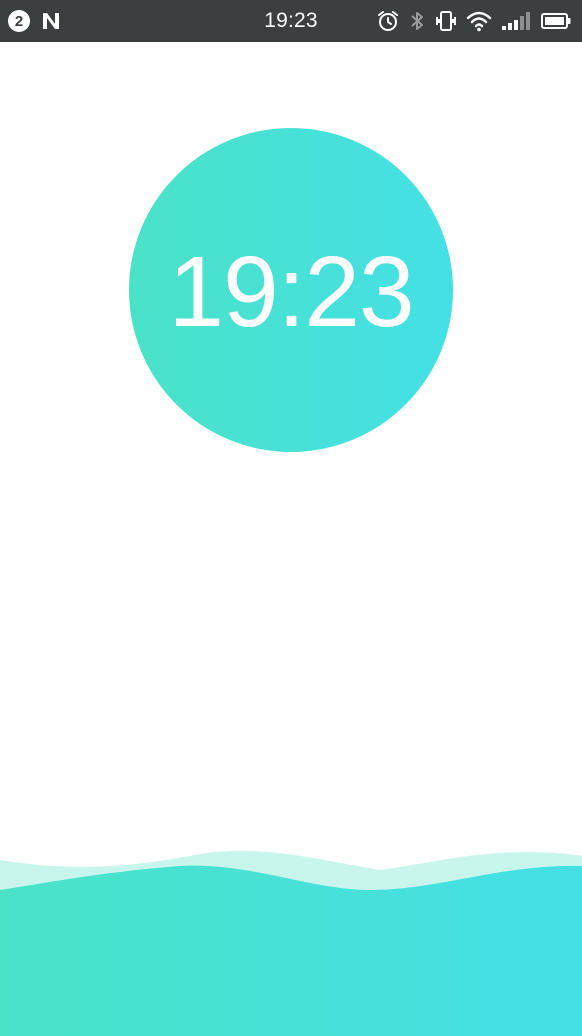 This screenshot has width=582, height=1036. I want to click on status-right, so click(474, 21).